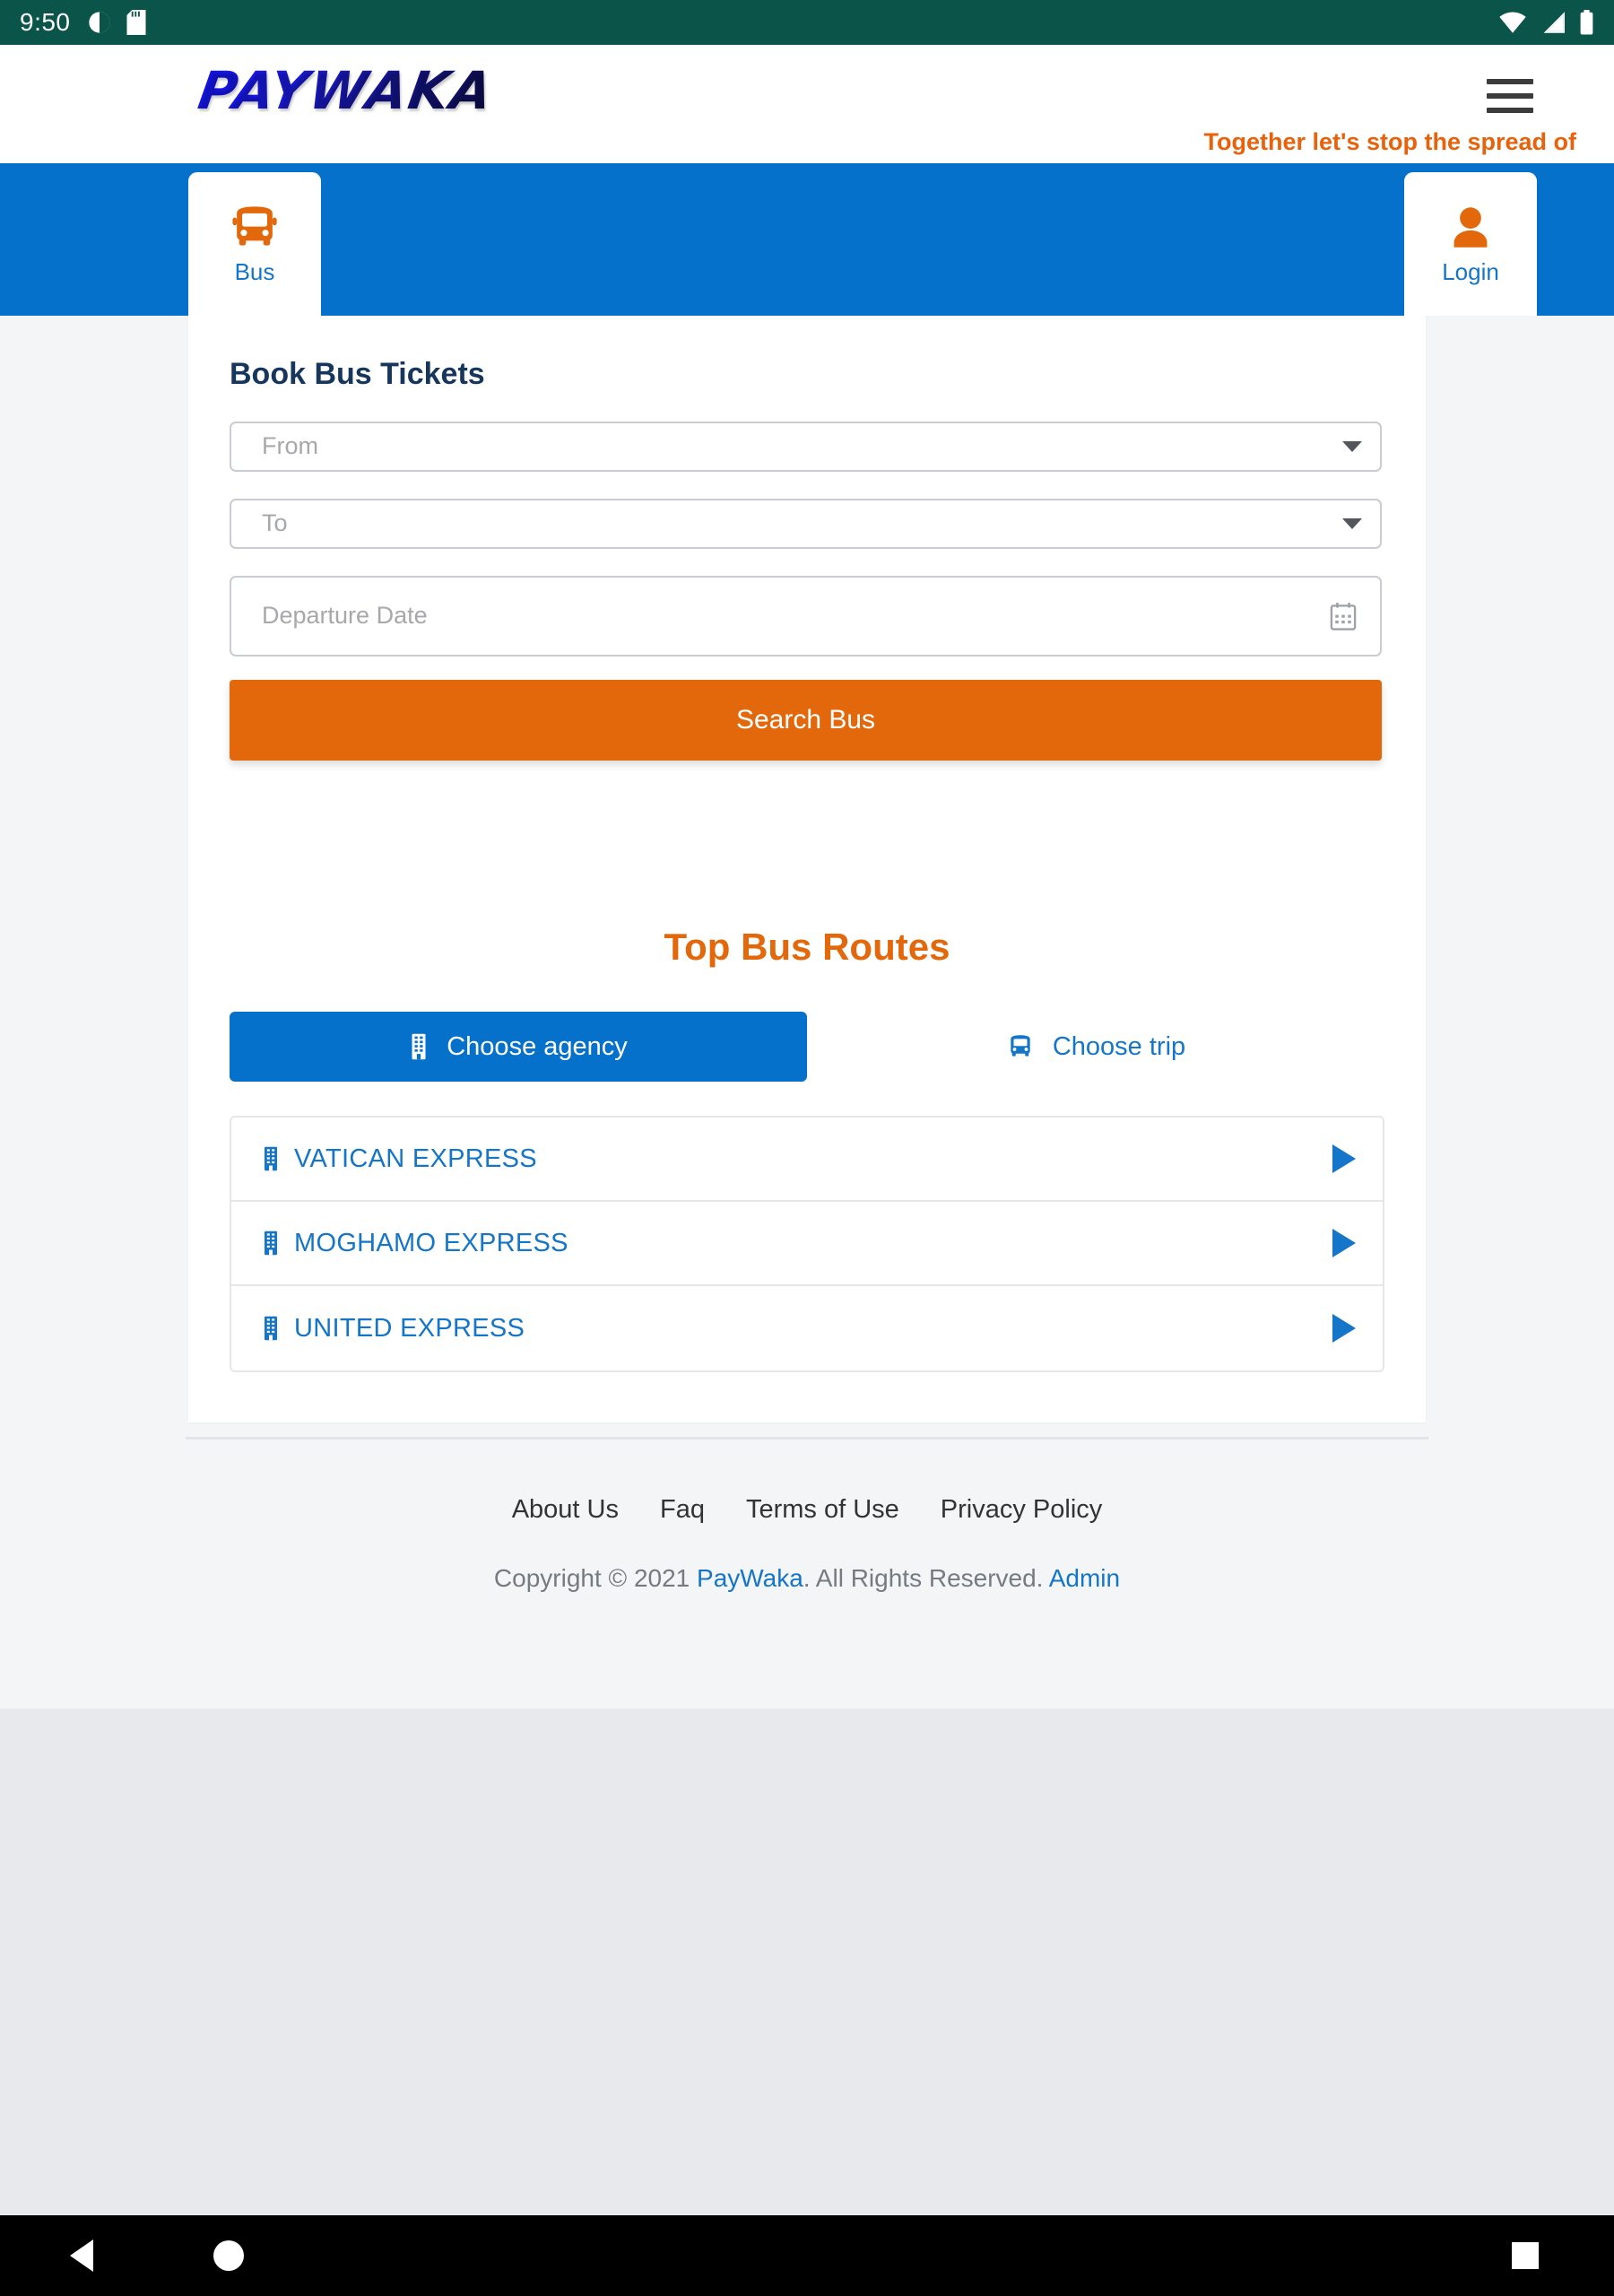  I want to click on tab-bus-label: Bus, so click(254, 271).